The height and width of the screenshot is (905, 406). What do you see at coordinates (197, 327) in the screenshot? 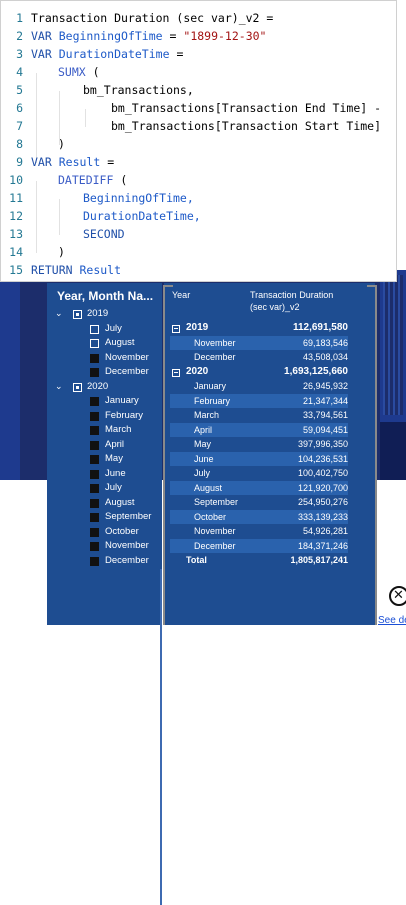
I see `row-label: 2019` at bounding box center [197, 327].